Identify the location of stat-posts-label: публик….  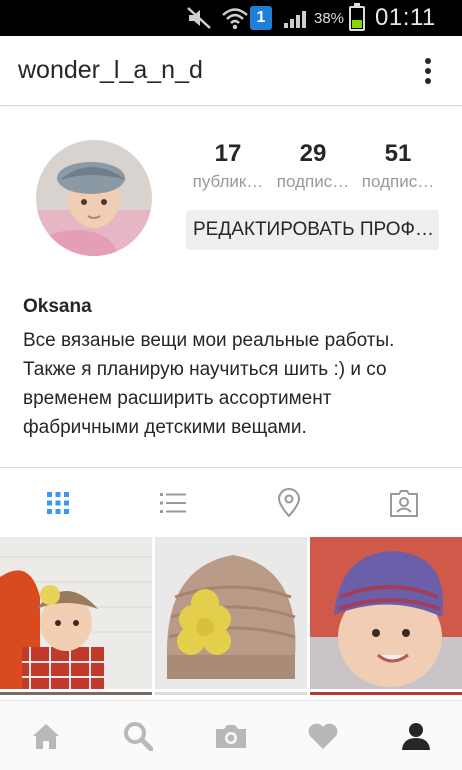
(228, 181).